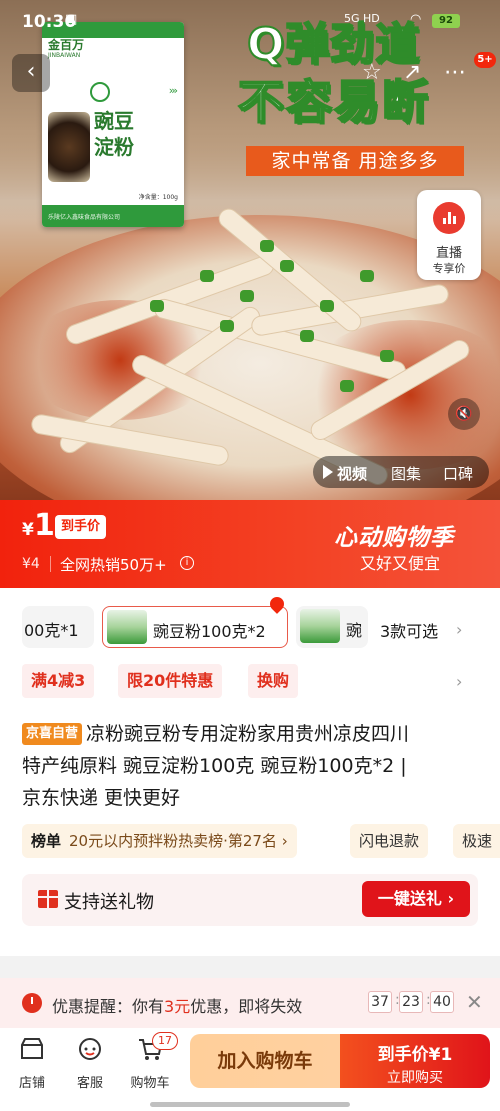  I want to click on customer-service-icon, so click(90, 1049).